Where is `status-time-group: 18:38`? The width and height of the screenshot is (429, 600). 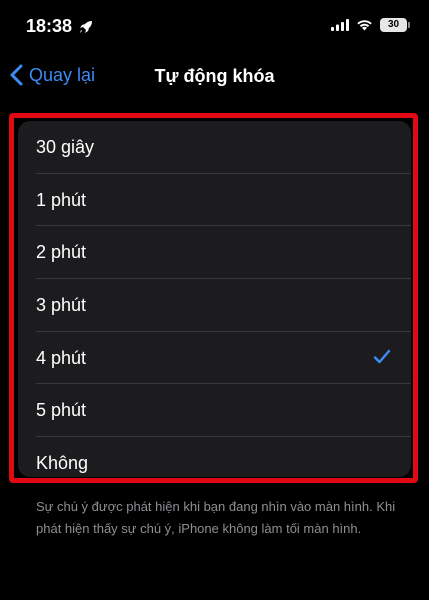
status-time-group: 18:38 is located at coordinates (60, 26).